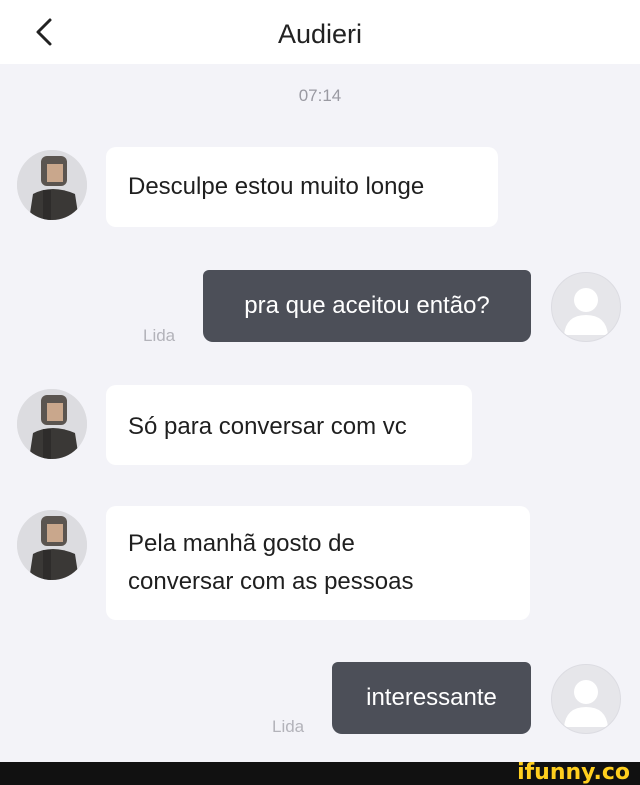  I want to click on message-line: Pela manhã gosto de, so click(241, 543).